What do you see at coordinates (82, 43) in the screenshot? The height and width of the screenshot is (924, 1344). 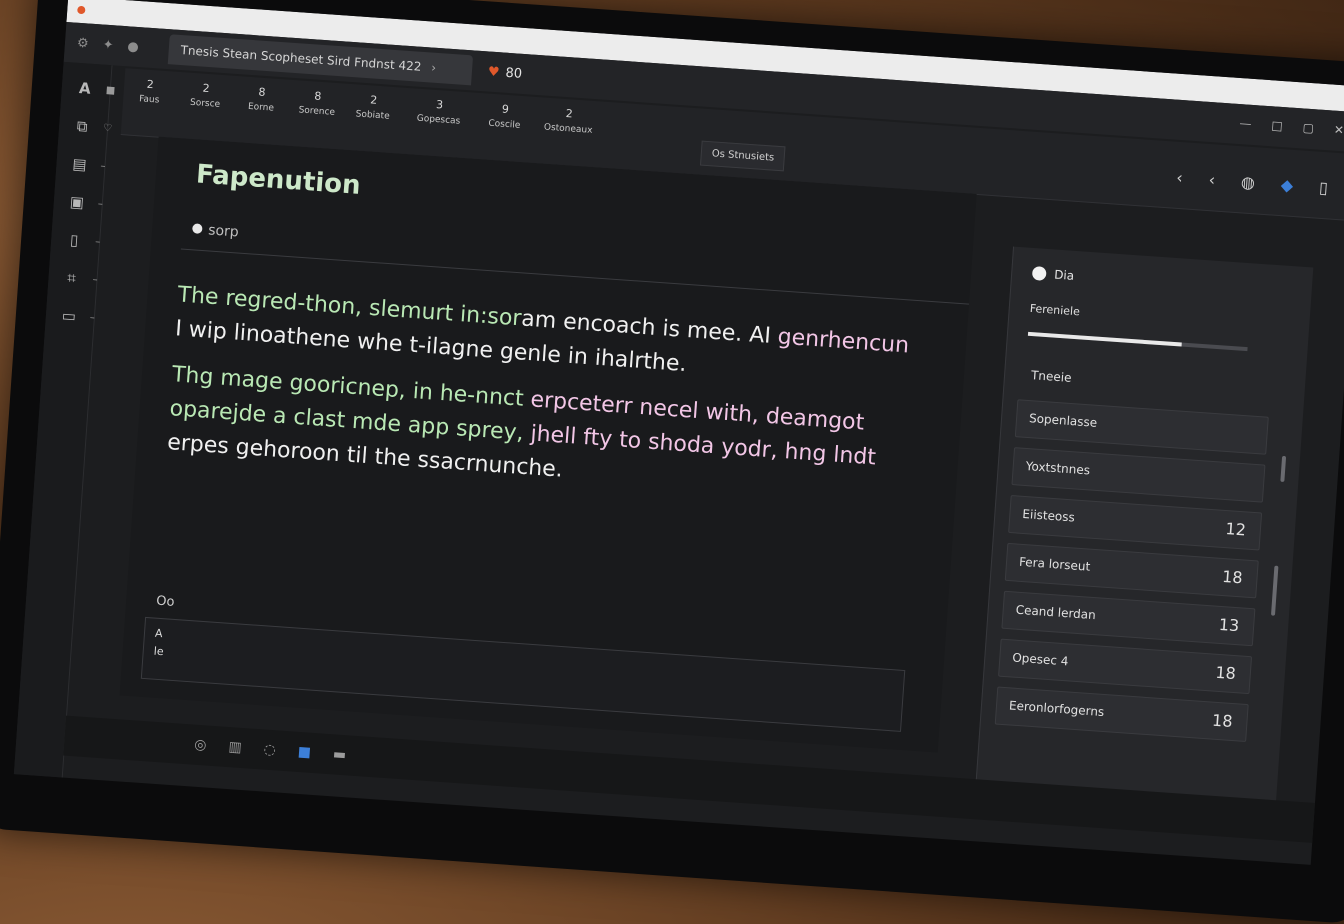 I see `settings-icon: ⚙` at bounding box center [82, 43].